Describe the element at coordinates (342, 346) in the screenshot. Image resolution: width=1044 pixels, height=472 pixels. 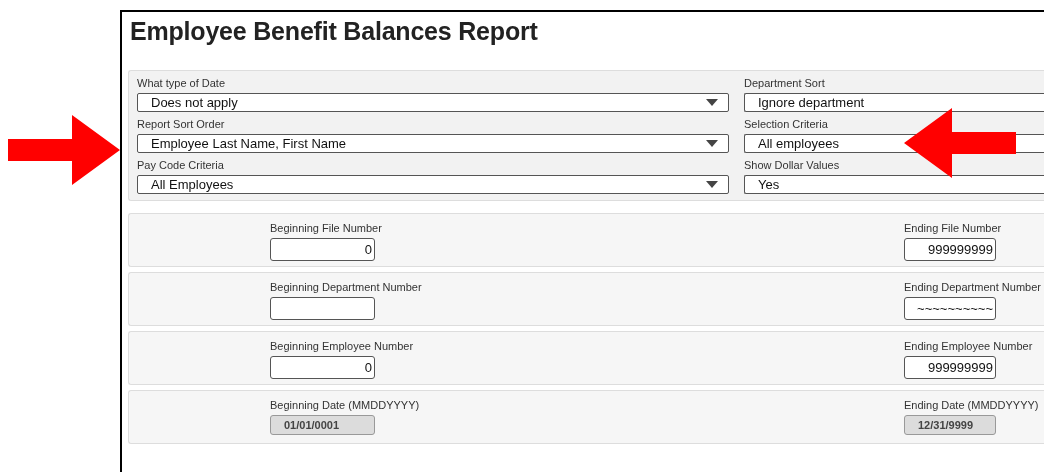
I see `field-label: Beginning Employee Number` at that location.